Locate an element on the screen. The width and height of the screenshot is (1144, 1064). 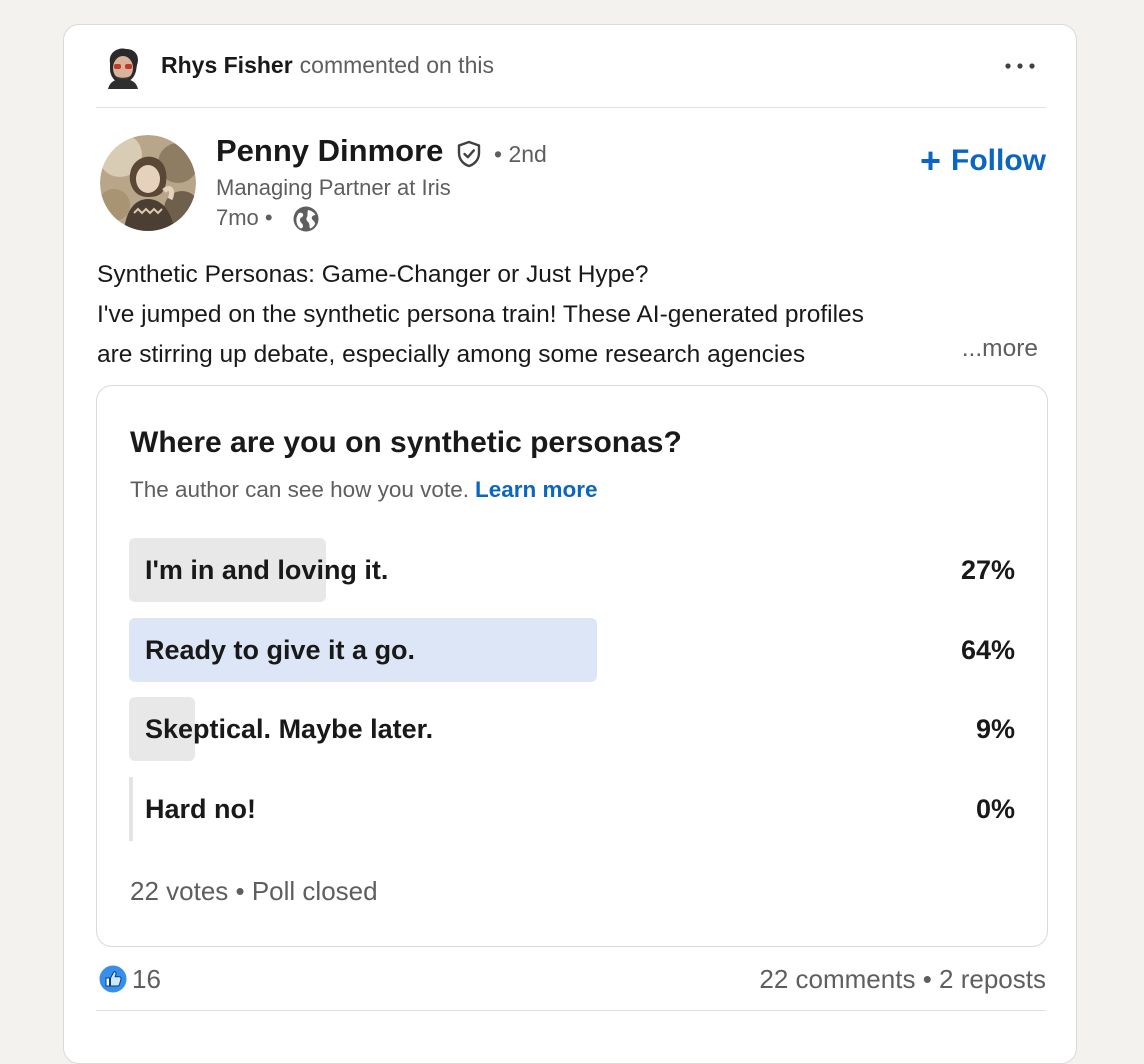
see-more-link: ...more is located at coordinates (995, 349).